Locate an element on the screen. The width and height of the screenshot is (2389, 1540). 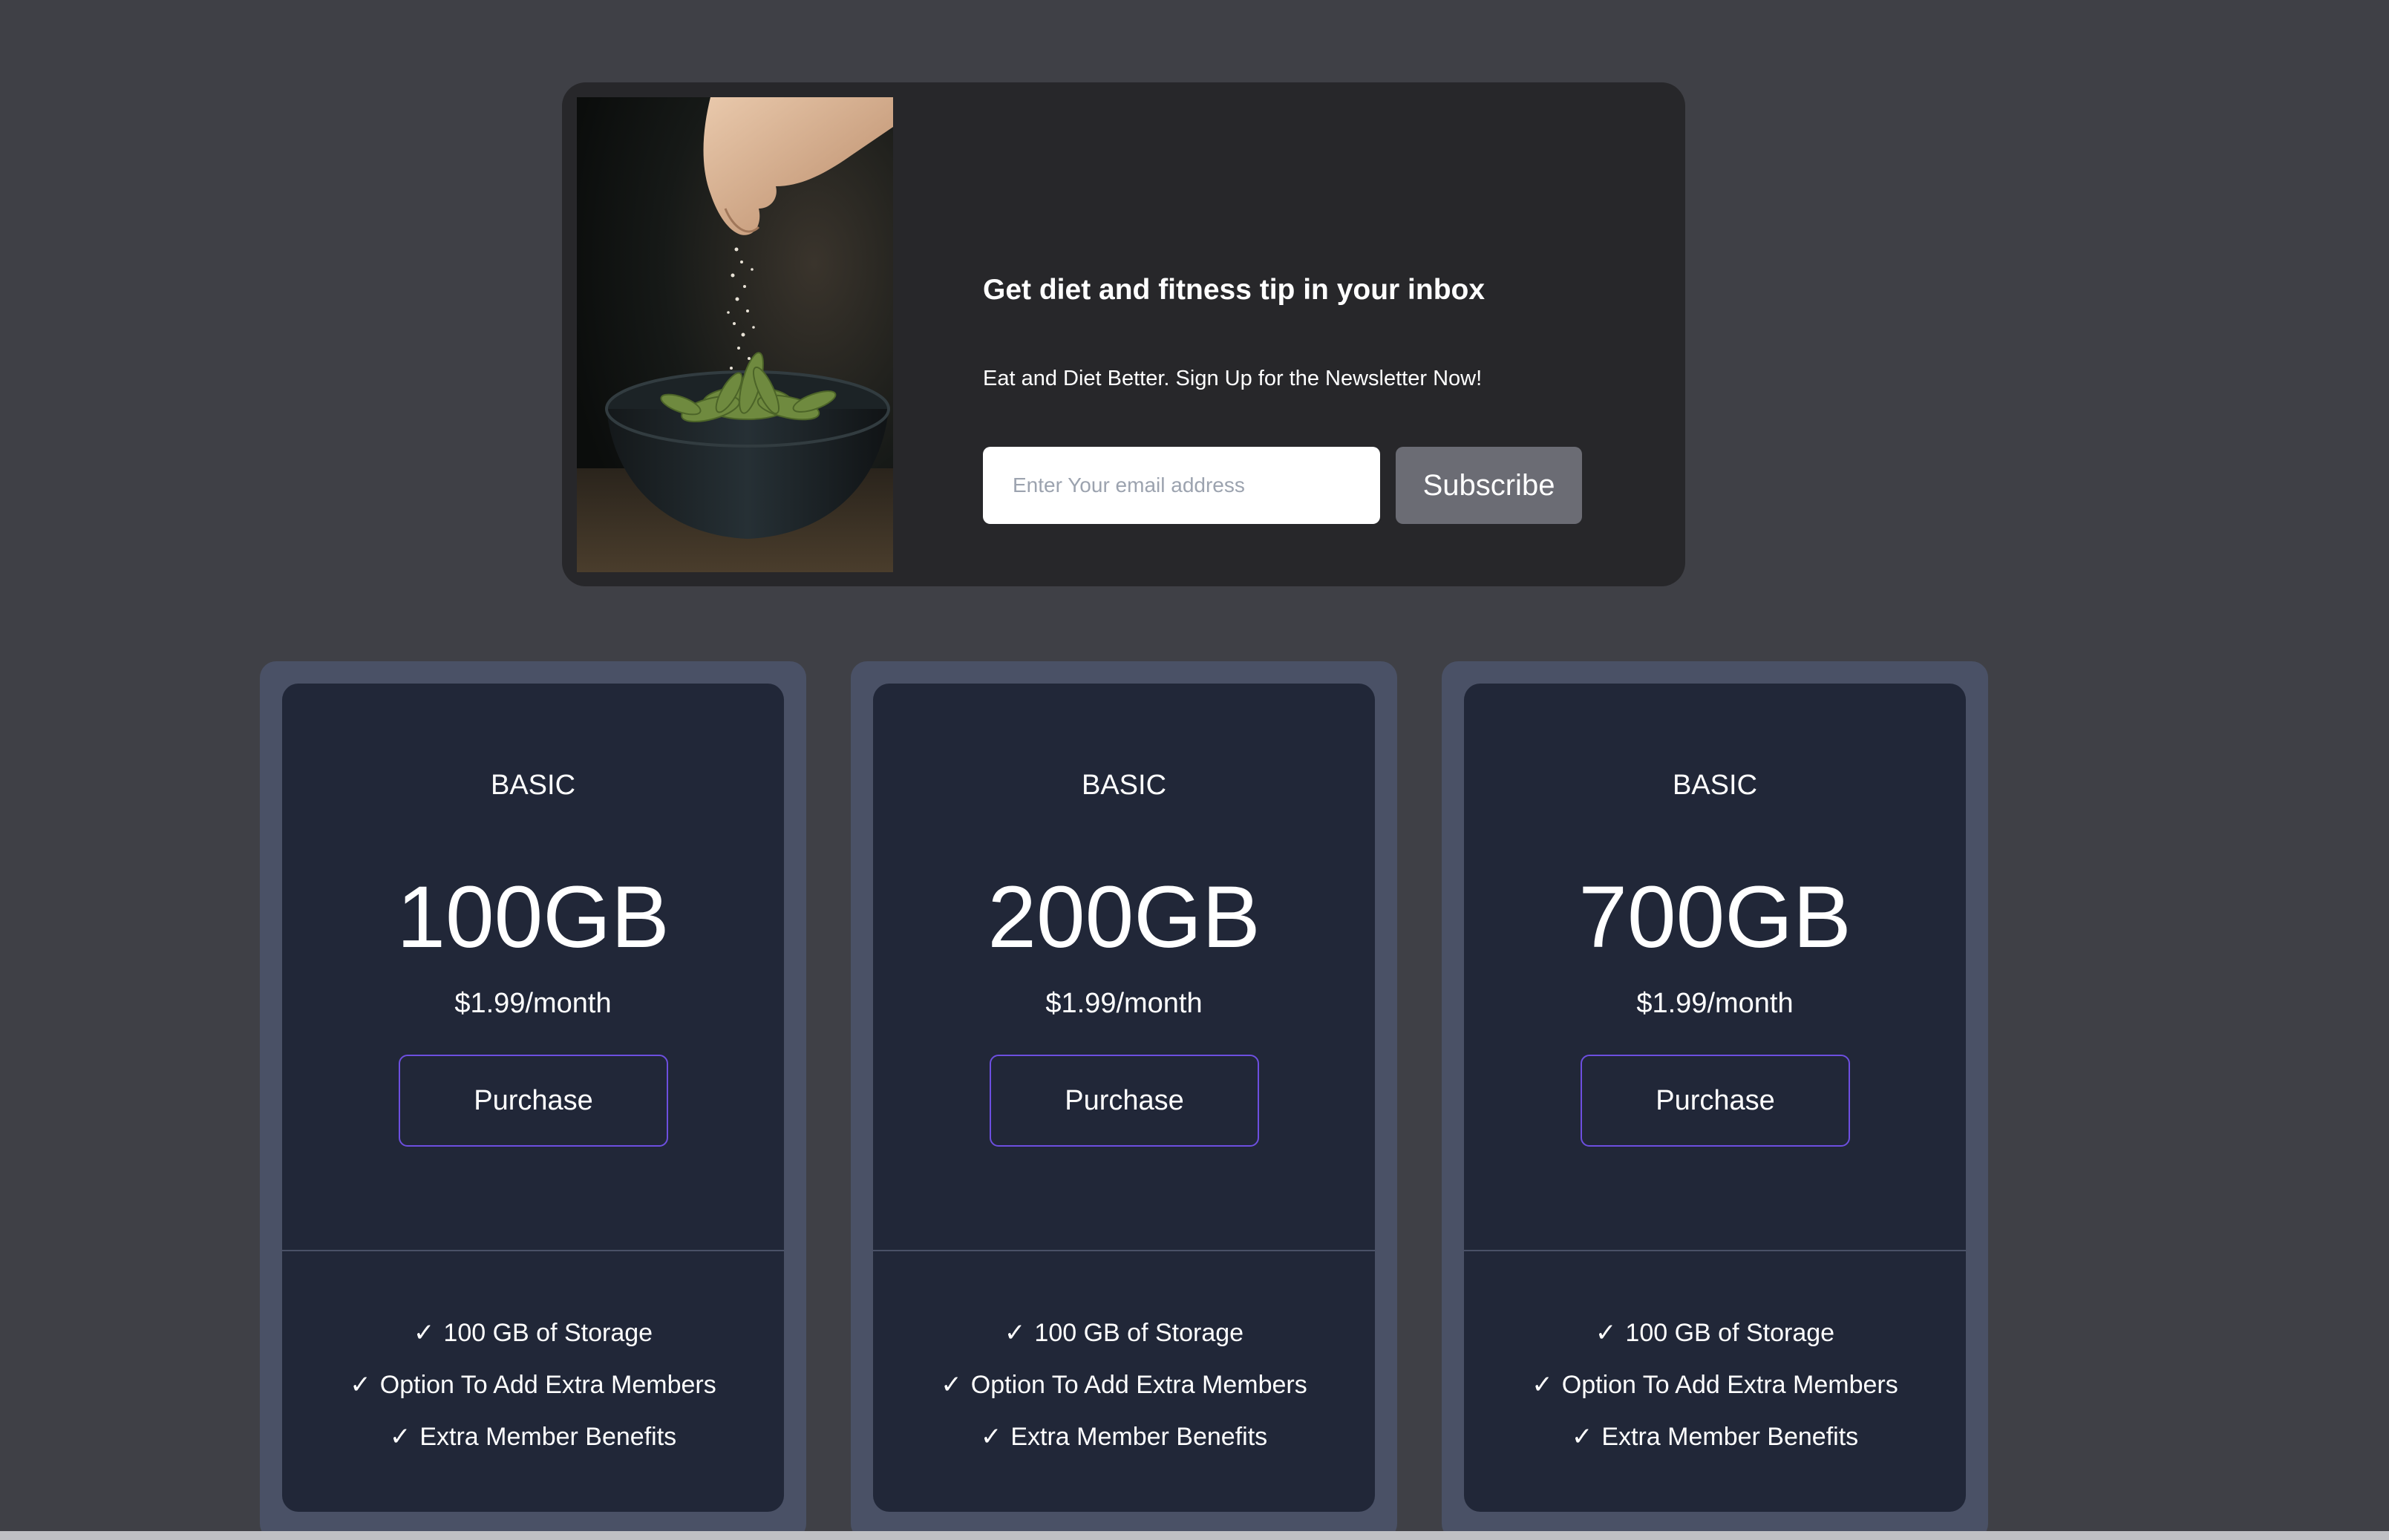
horizontal-scrollbar is located at coordinates (1194, 1535).